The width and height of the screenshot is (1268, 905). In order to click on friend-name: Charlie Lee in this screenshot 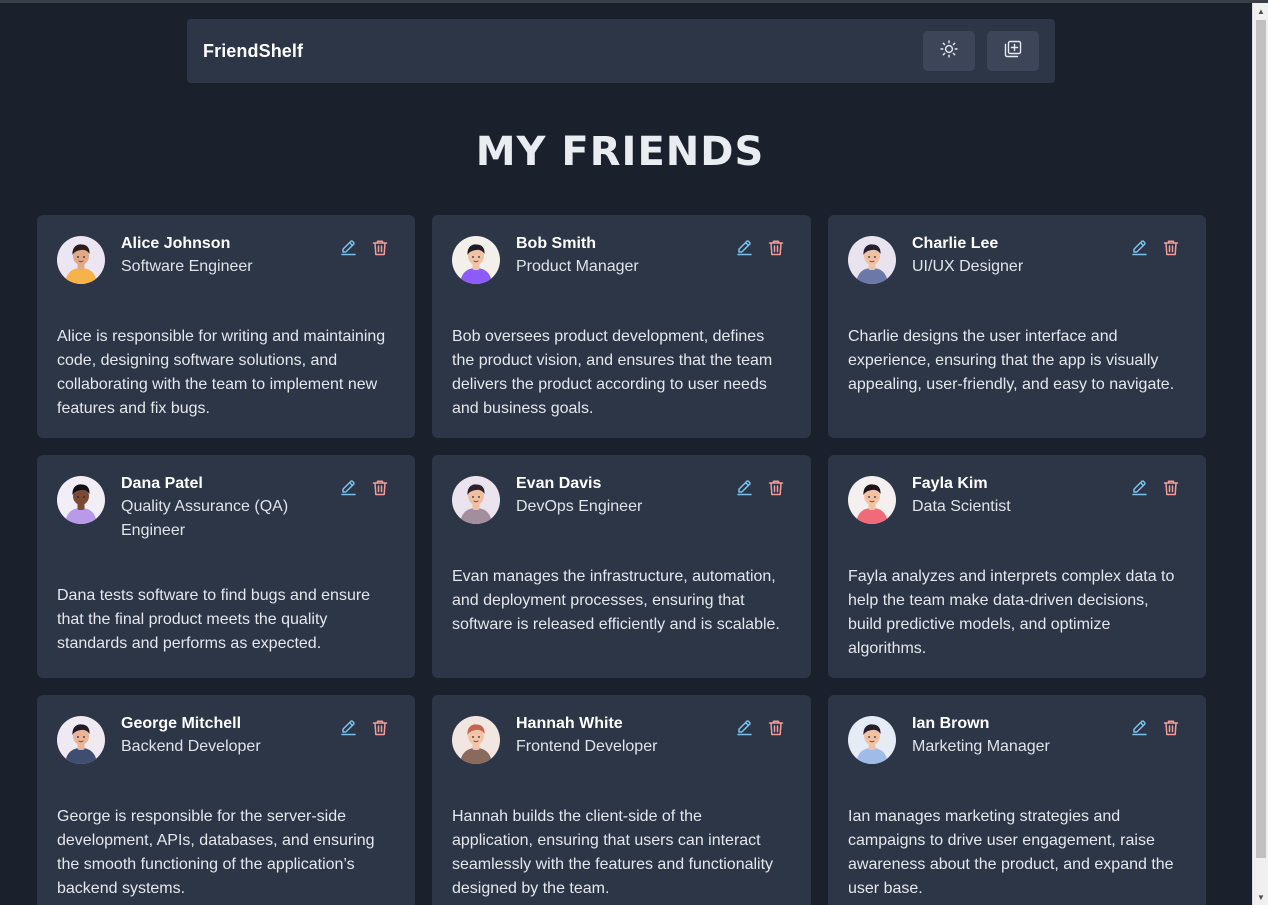, I will do `click(955, 243)`.